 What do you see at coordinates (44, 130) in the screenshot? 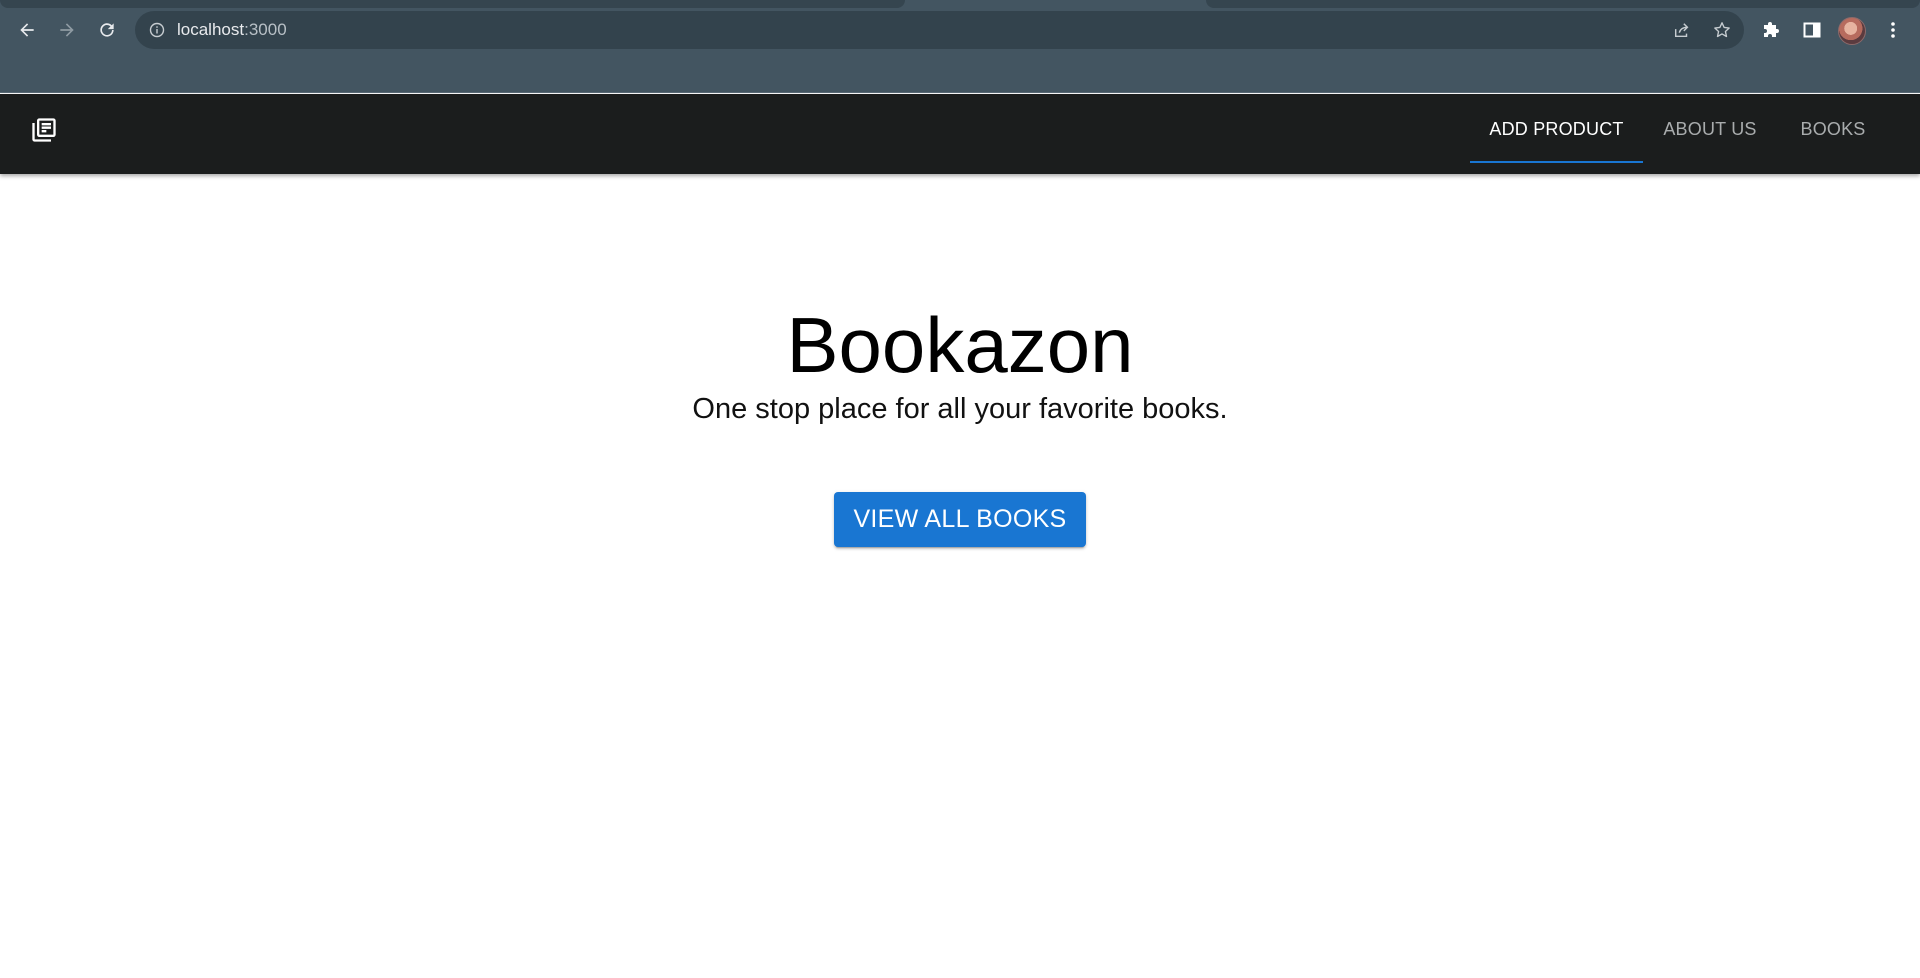
I see `library-books-icon` at bounding box center [44, 130].